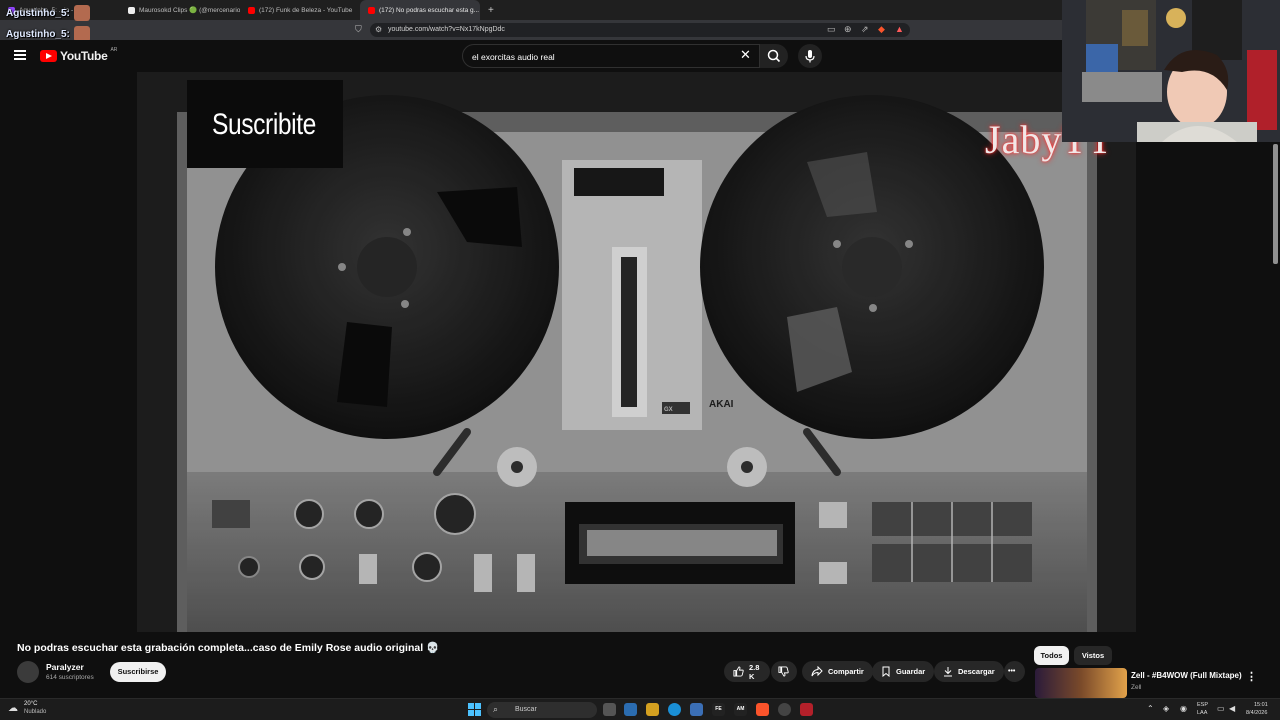  I want to click on like-button: 2.8 K, so click(747, 671).